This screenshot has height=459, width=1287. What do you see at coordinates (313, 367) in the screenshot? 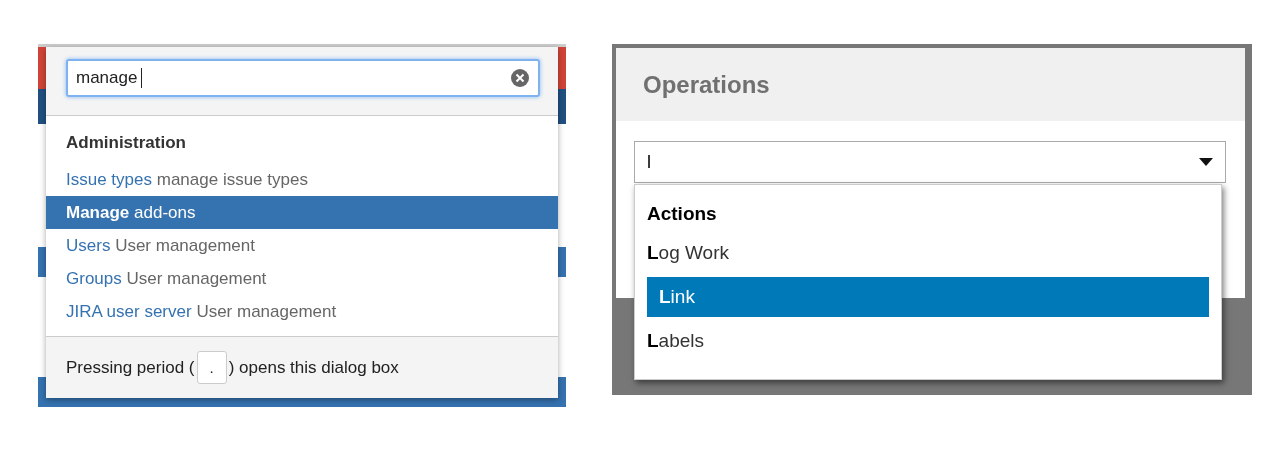
I see `footer-text: ) opens this dialog box` at bounding box center [313, 367].